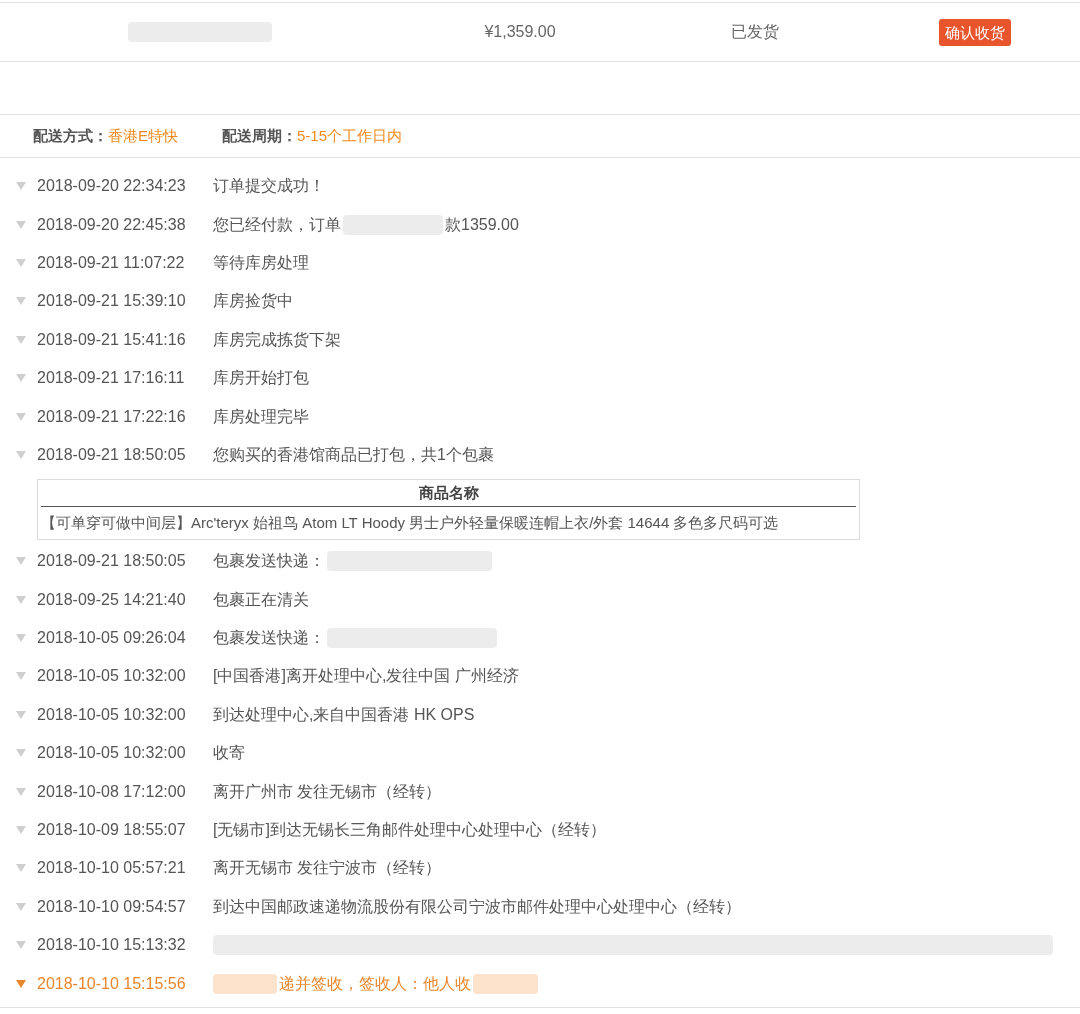  Describe the element at coordinates (112, 906) in the screenshot. I see `timestamp: 2018-10-10 09:54:57` at that location.